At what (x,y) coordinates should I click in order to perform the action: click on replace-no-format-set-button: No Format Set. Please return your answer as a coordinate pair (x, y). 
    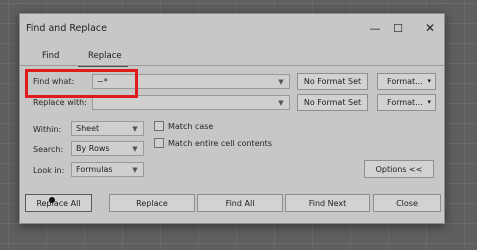
    Looking at the image, I should click on (332, 102).